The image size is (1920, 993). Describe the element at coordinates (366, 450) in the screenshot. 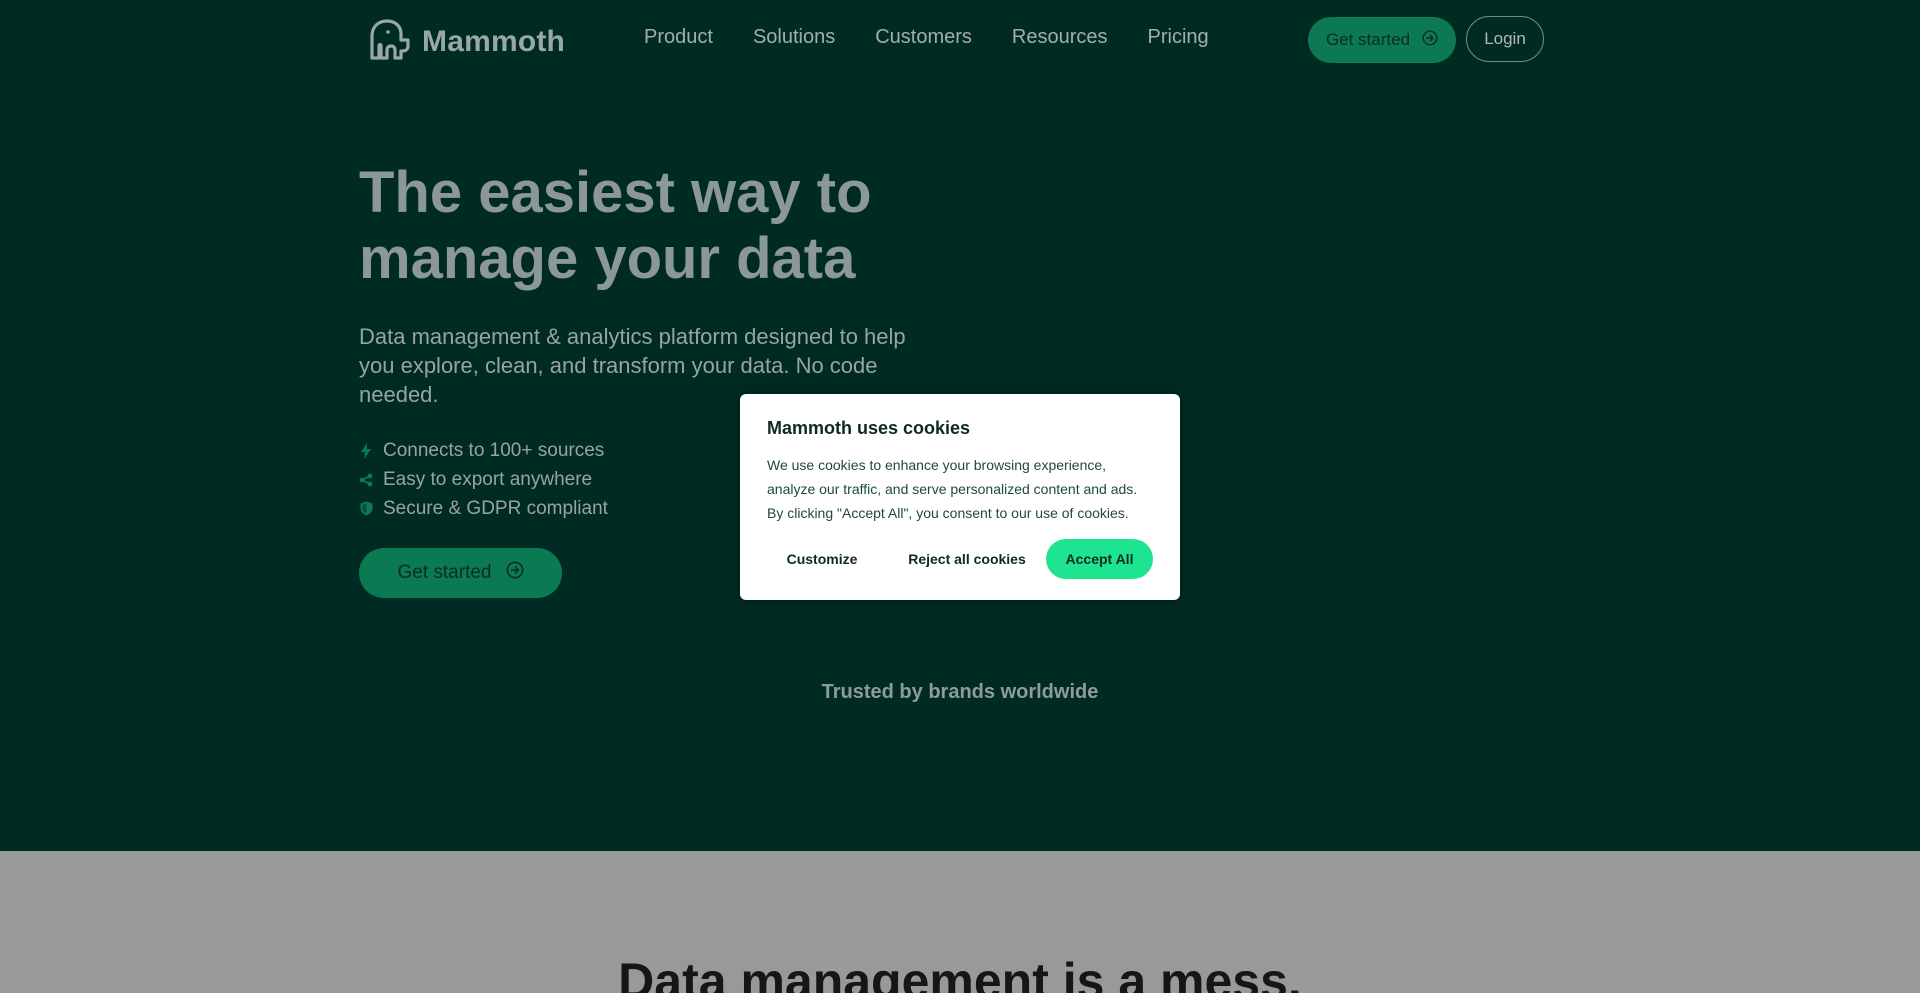

I see `bolt-icon` at that location.